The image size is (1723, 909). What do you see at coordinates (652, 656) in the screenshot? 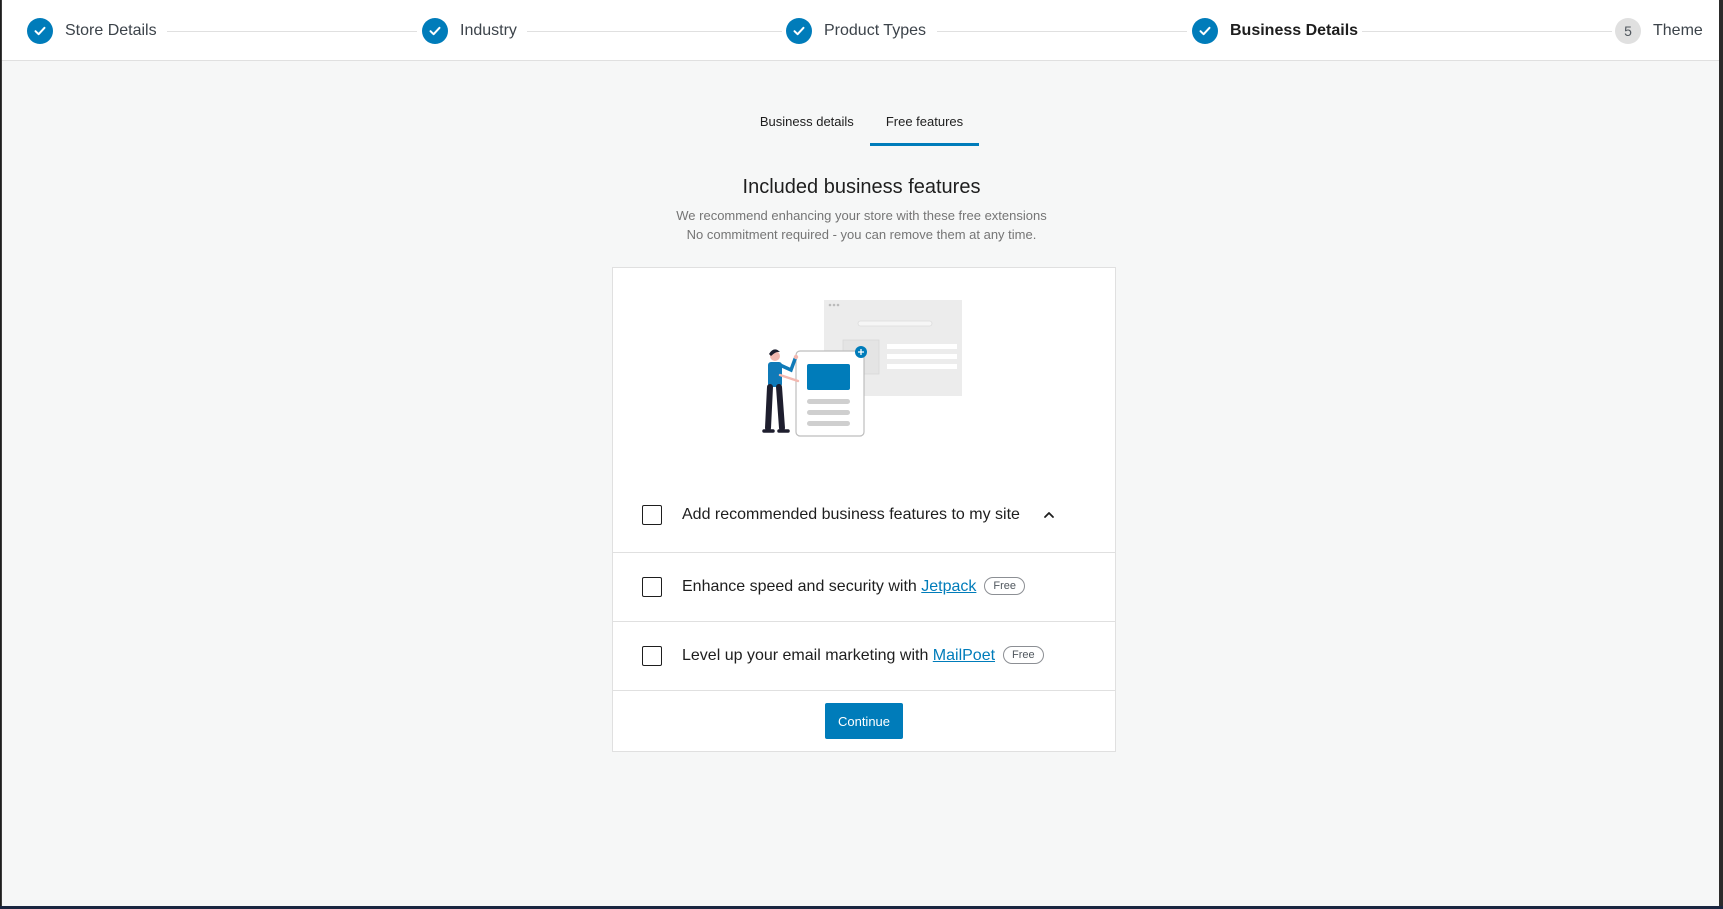
I see `mailpoet-checkbox` at bounding box center [652, 656].